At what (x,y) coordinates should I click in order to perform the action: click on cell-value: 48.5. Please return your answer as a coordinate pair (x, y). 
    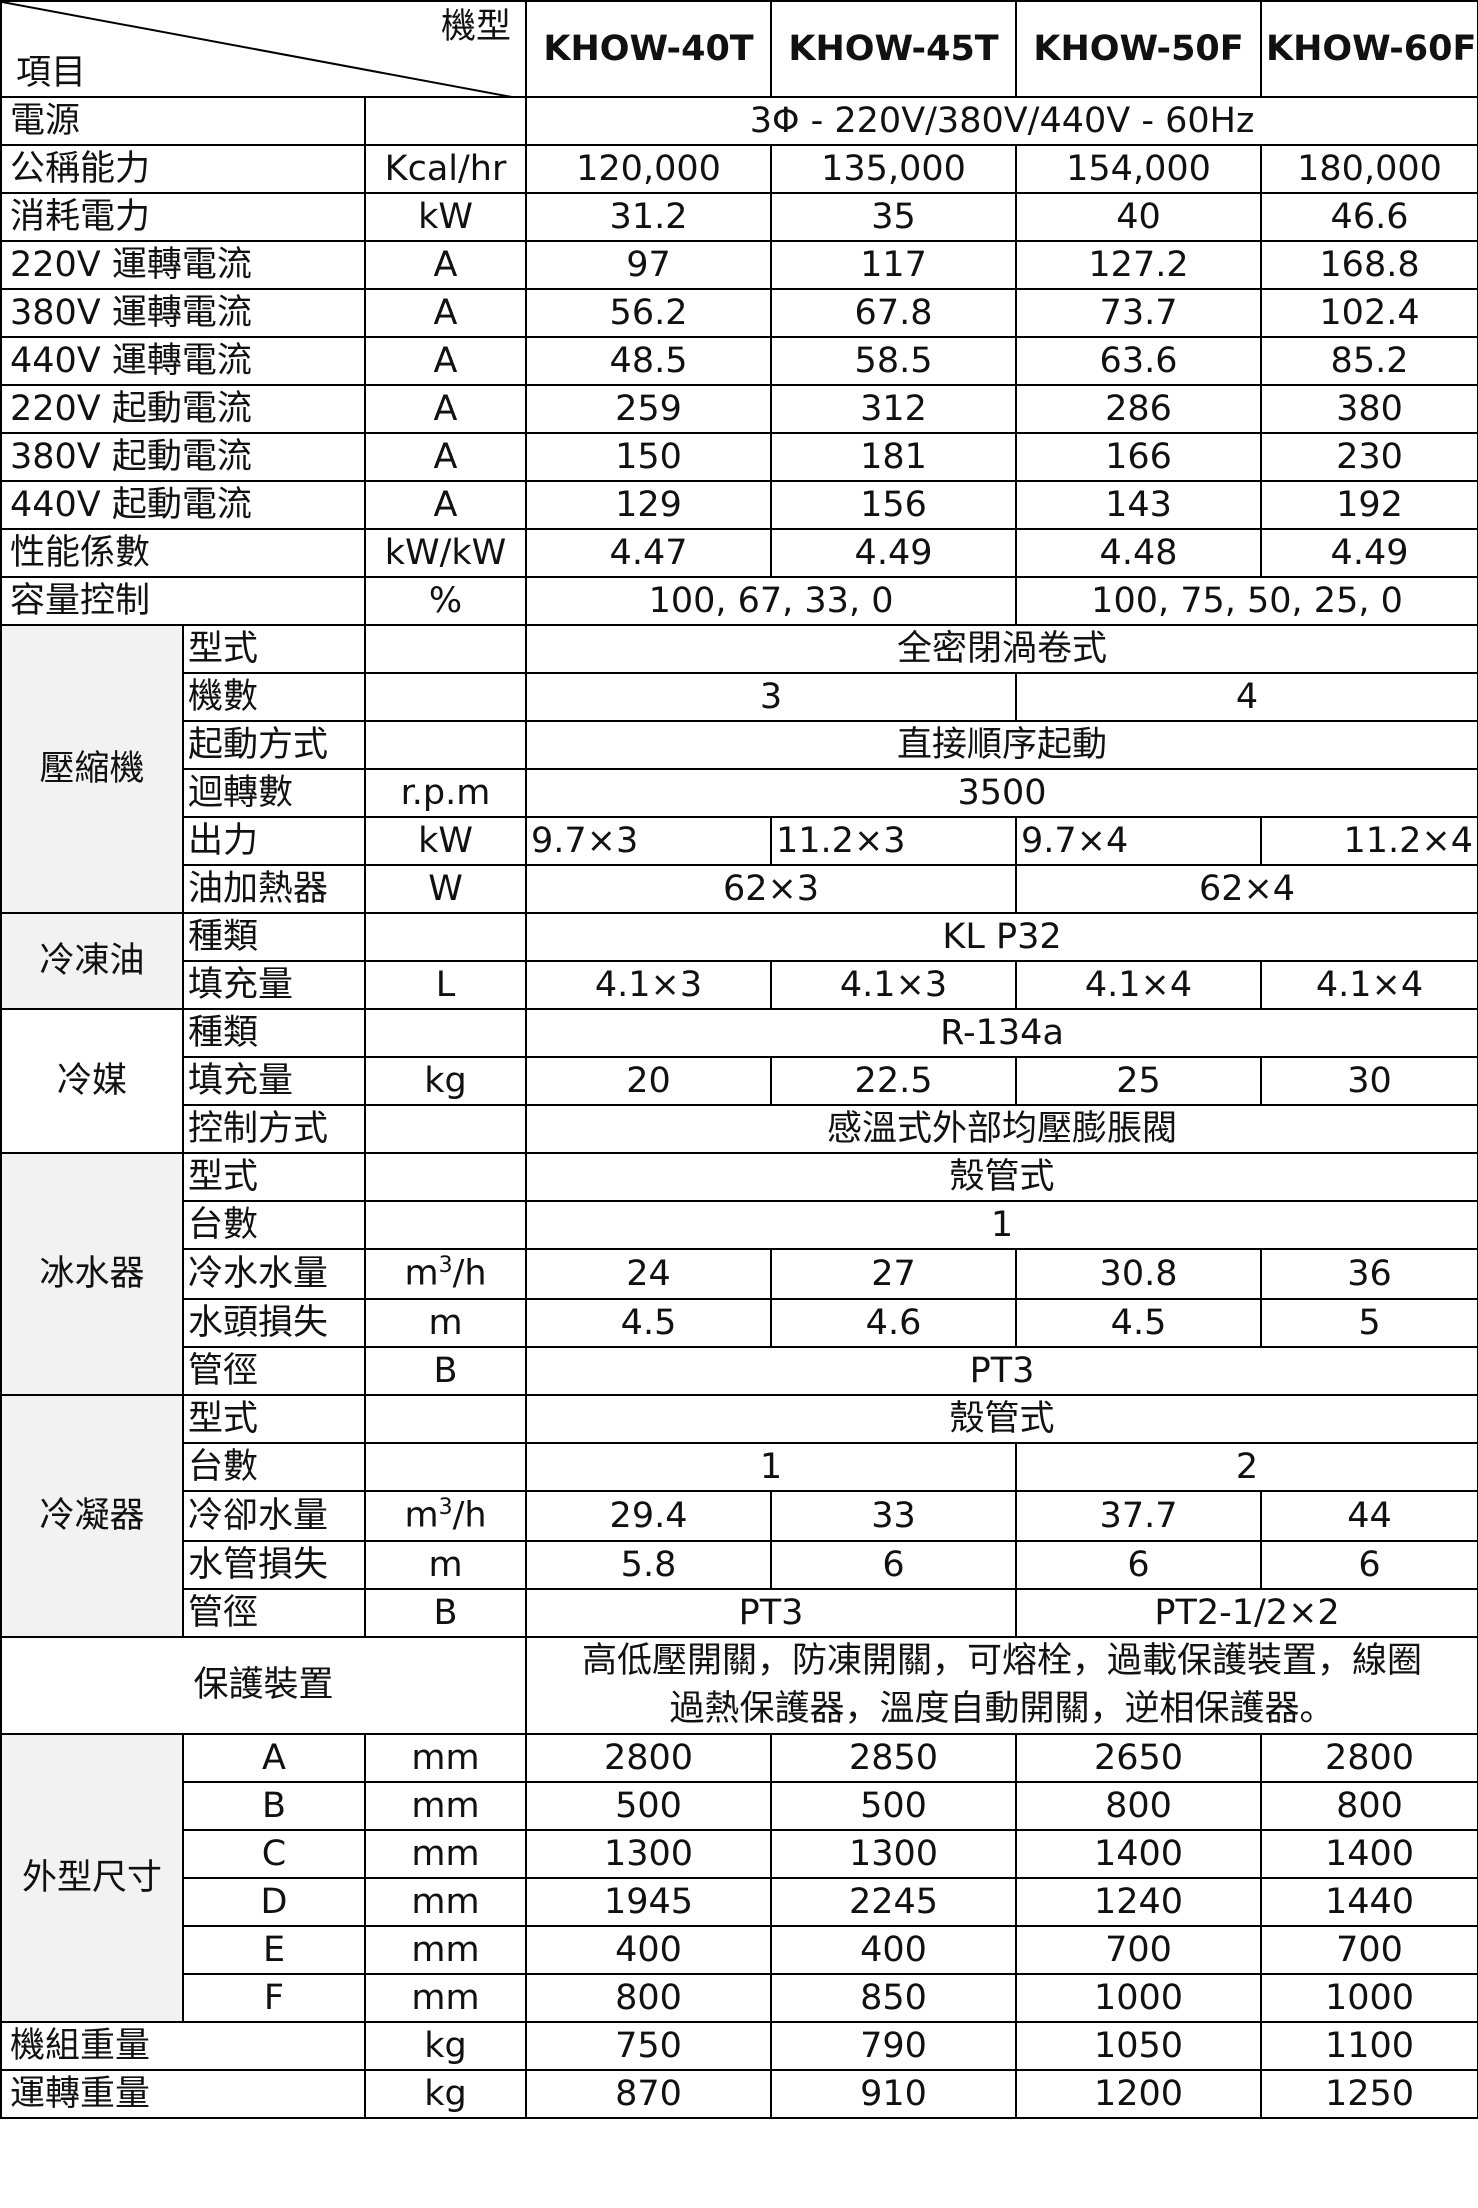
    Looking at the image, I should click on (649, 361).